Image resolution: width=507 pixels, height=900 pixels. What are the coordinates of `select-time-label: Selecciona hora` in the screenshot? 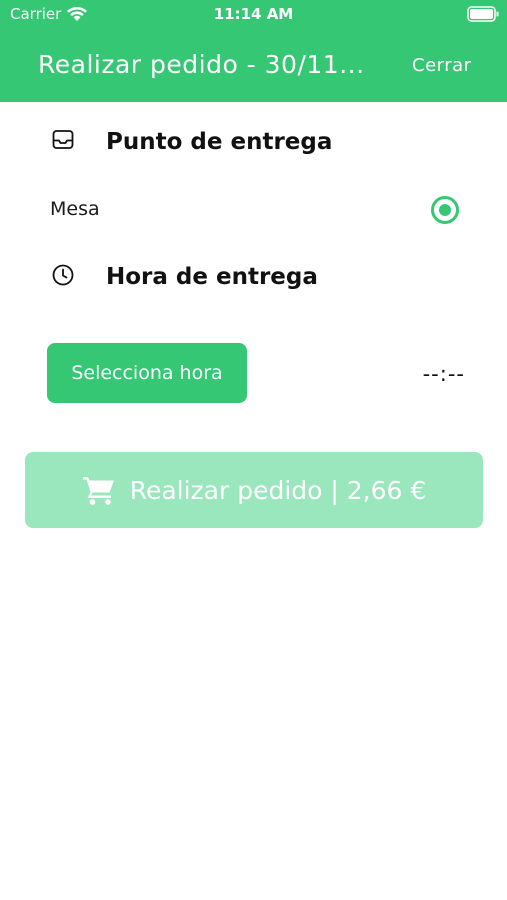 It's located at (147, 373).